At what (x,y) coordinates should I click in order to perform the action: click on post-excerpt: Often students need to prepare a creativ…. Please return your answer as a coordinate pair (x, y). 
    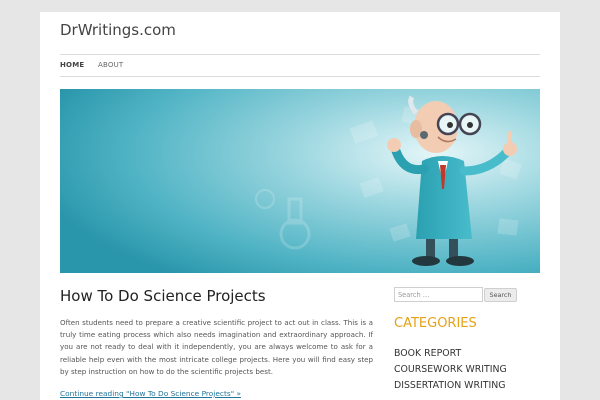
    Looking at the image, I should click on (216, 347).